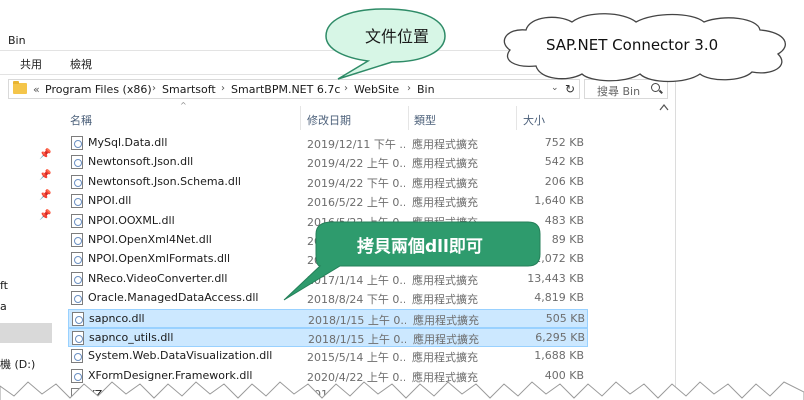  I want to click on nav-item-selected, so click(26, 333).